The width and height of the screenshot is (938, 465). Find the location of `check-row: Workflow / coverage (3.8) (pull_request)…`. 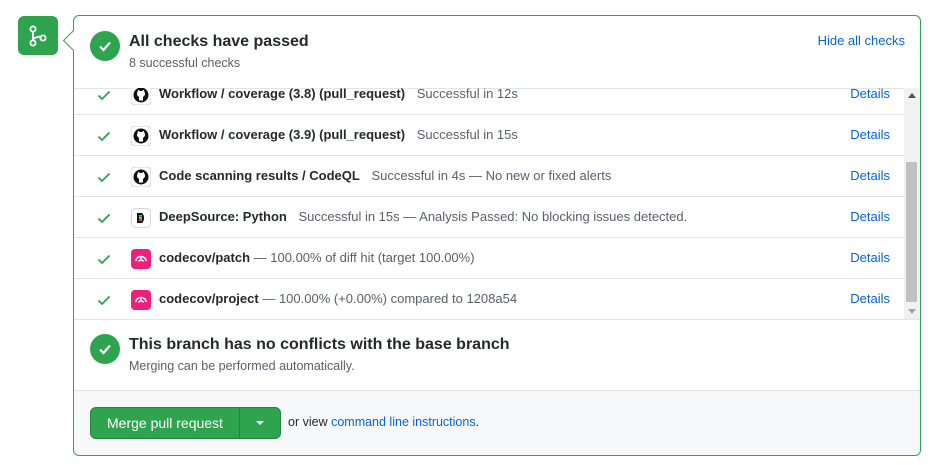

check-row: Workflow / coverage (3.8) (pull_request)… is located at coordinates (489, 101).